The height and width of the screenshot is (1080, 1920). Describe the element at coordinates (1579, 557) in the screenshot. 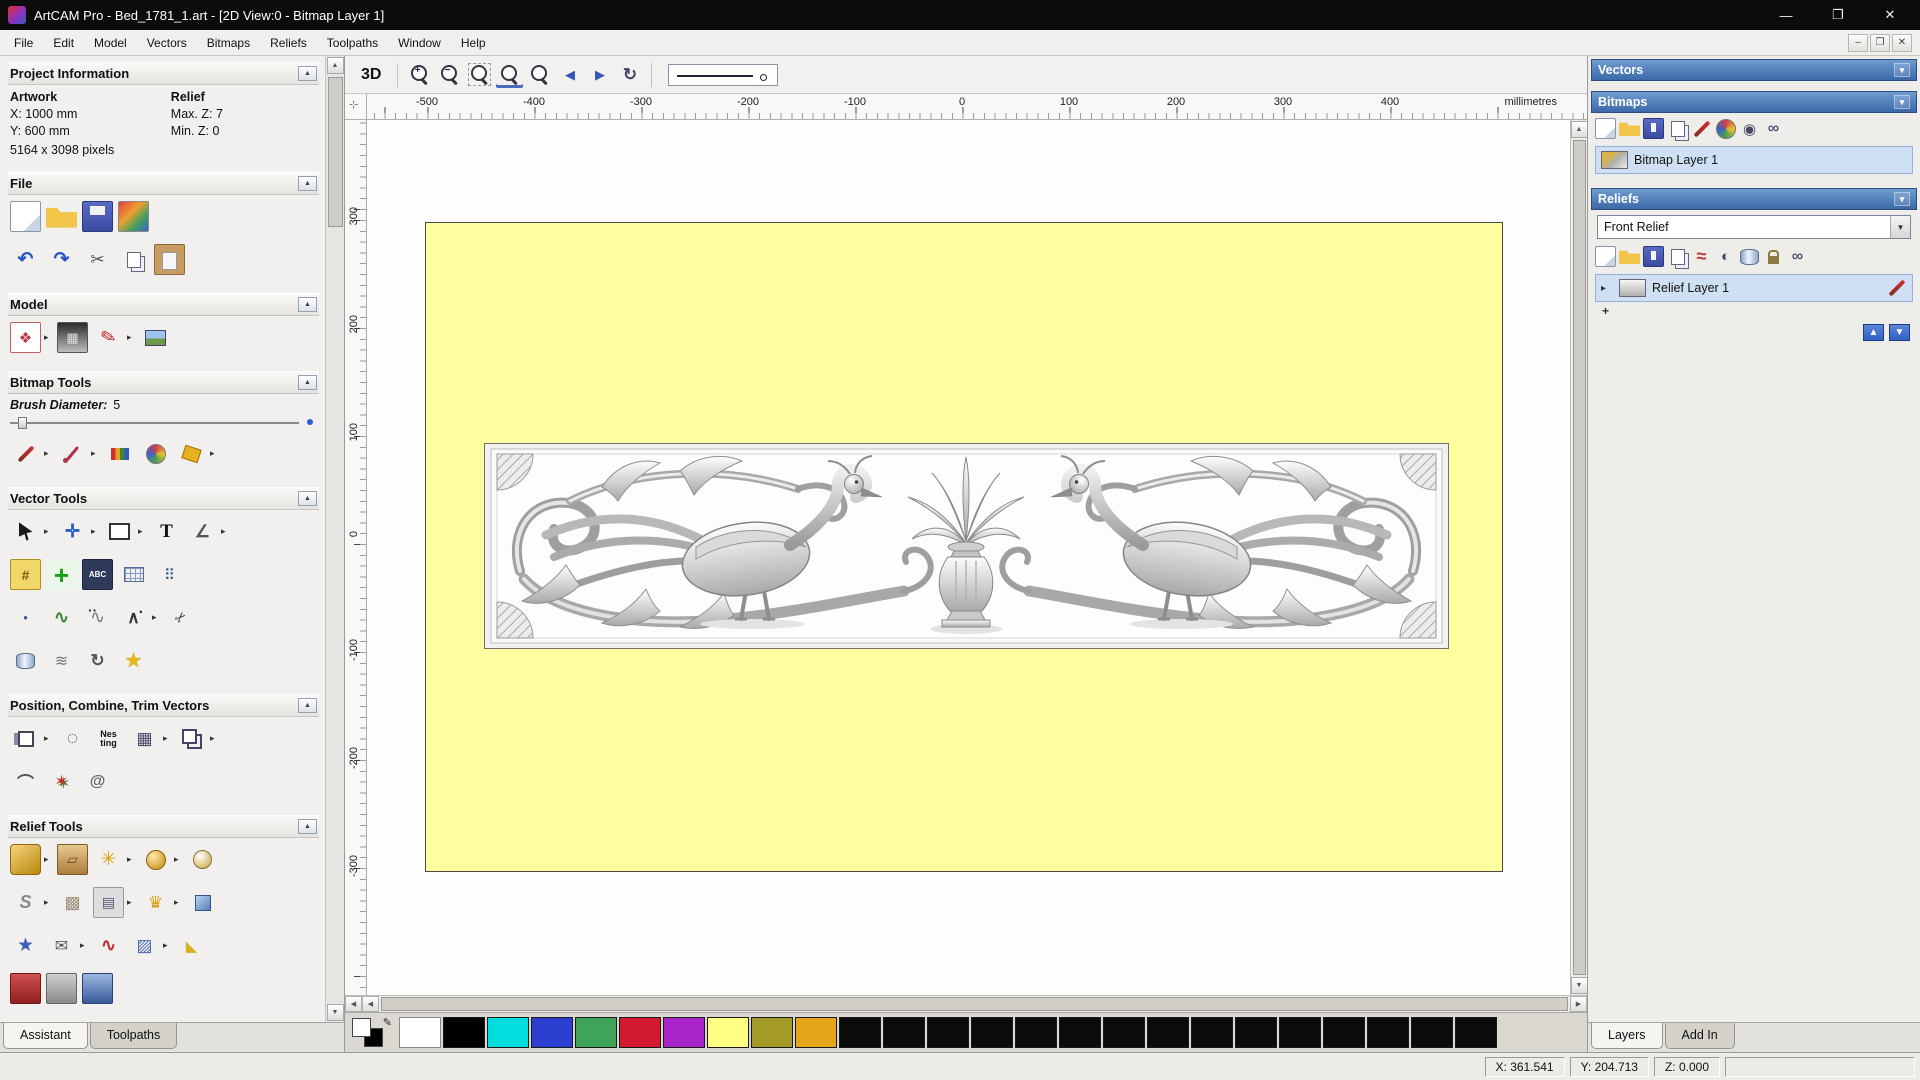

I see `canvas-vscroll-thumb` at that location.